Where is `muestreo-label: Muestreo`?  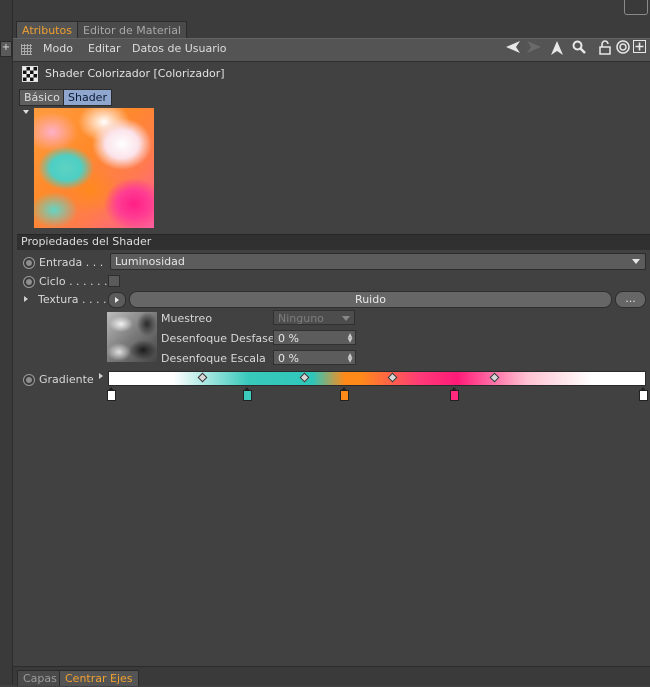
muestreo-label: Muestreo is located at coordinates (187, 318).